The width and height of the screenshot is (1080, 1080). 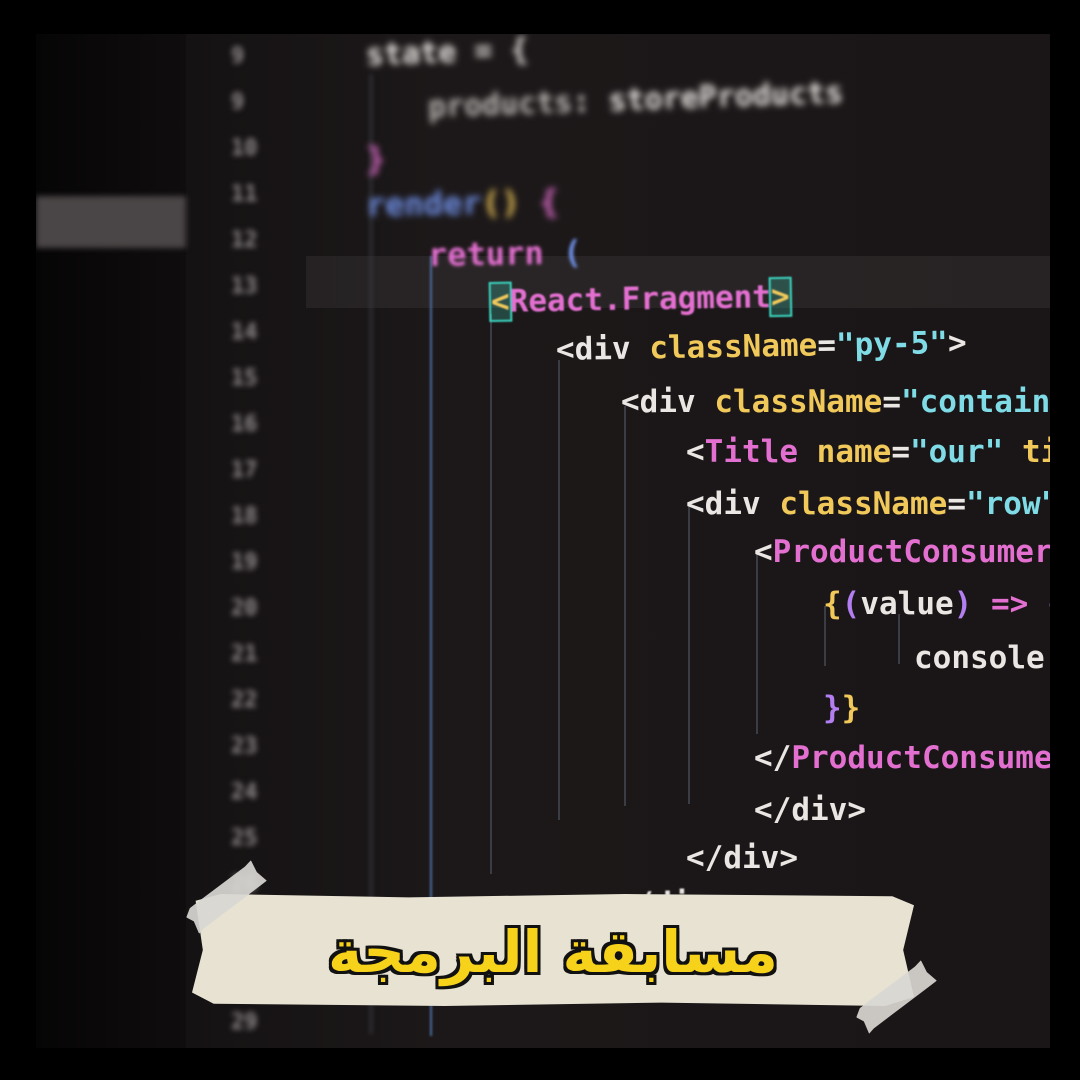 I want to click on code-token: "py-5", so click(x=892, y=344).